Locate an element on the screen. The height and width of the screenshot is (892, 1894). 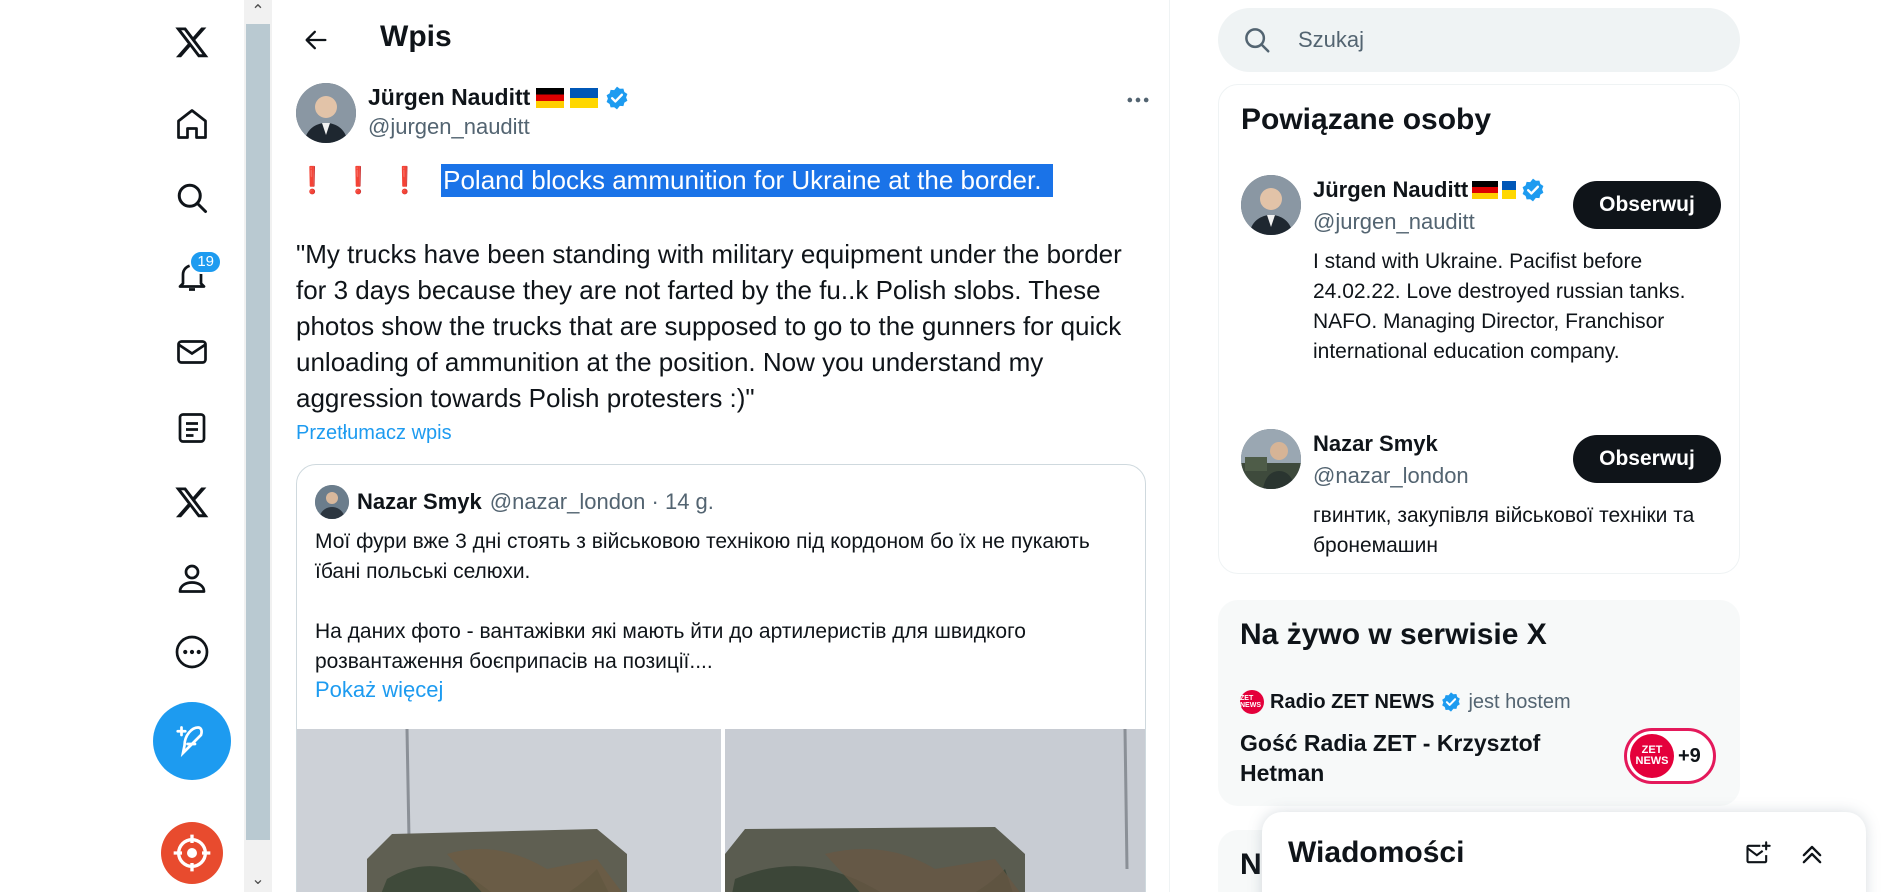
media-photo-right is located at coordinates (935, 810).